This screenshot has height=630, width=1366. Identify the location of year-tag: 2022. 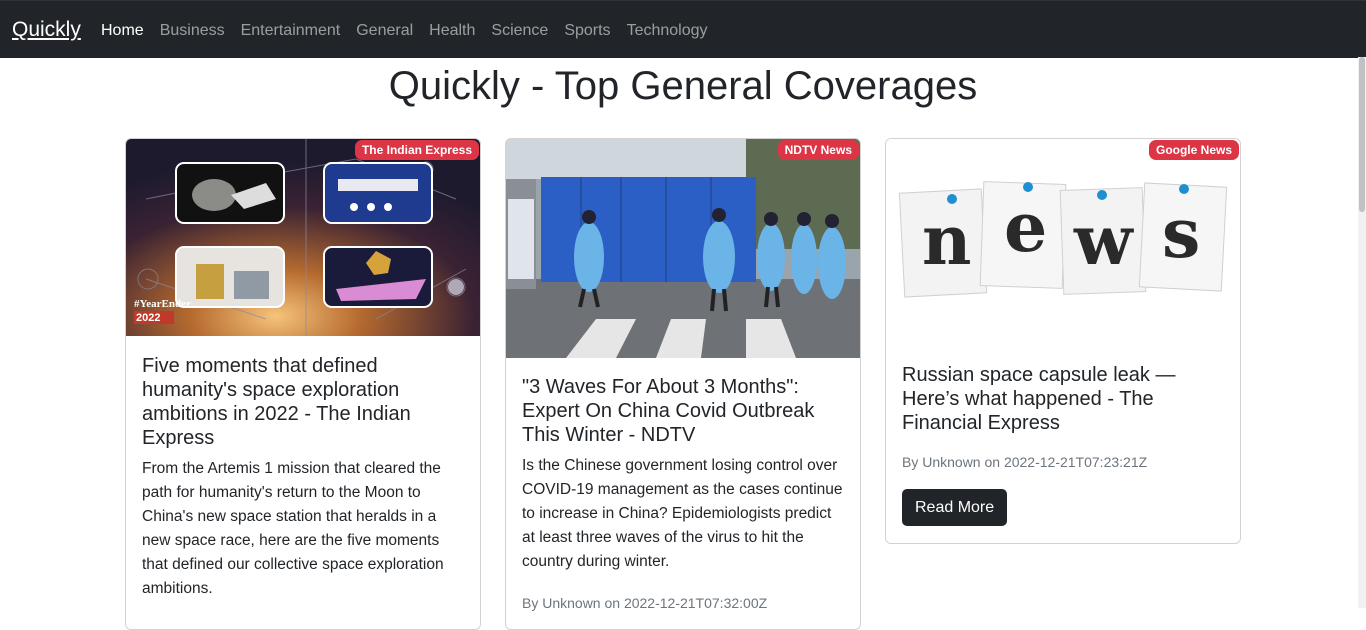
(148, 318).